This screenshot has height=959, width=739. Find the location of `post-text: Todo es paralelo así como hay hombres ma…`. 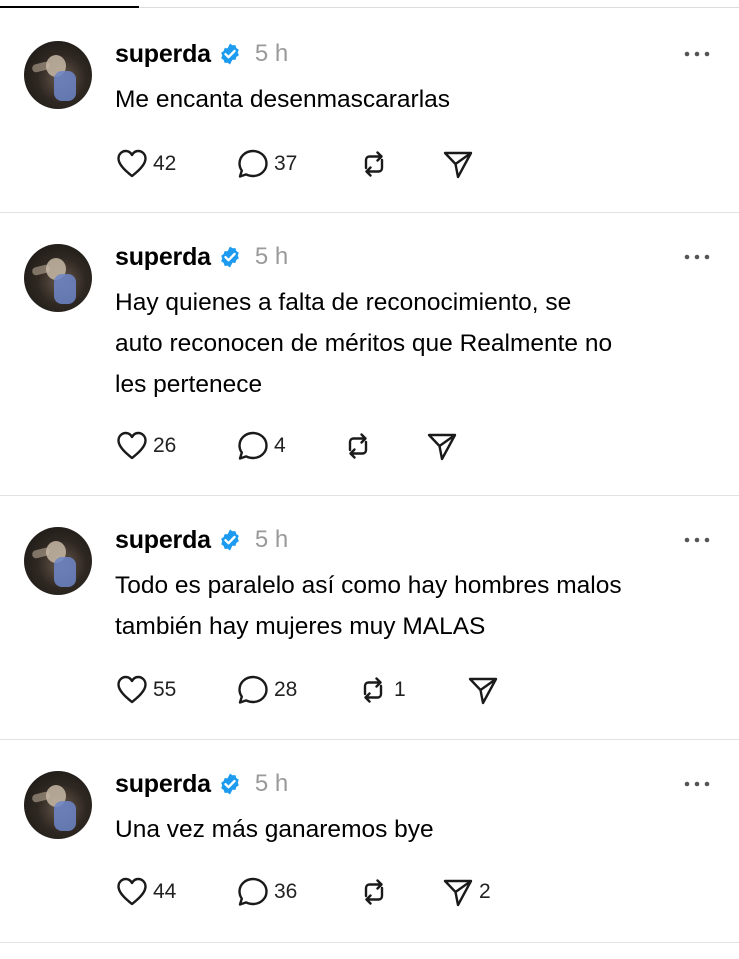

post-text: Todo es paralelo así como hay hombres ma… is located at coordinates (368, 606).